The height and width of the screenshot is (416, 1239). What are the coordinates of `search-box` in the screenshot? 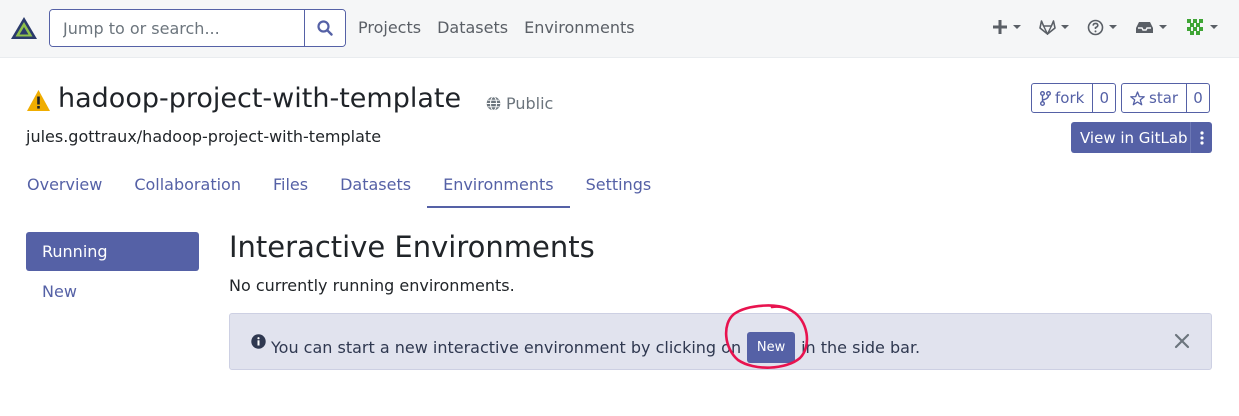 It's located at (197, 28).